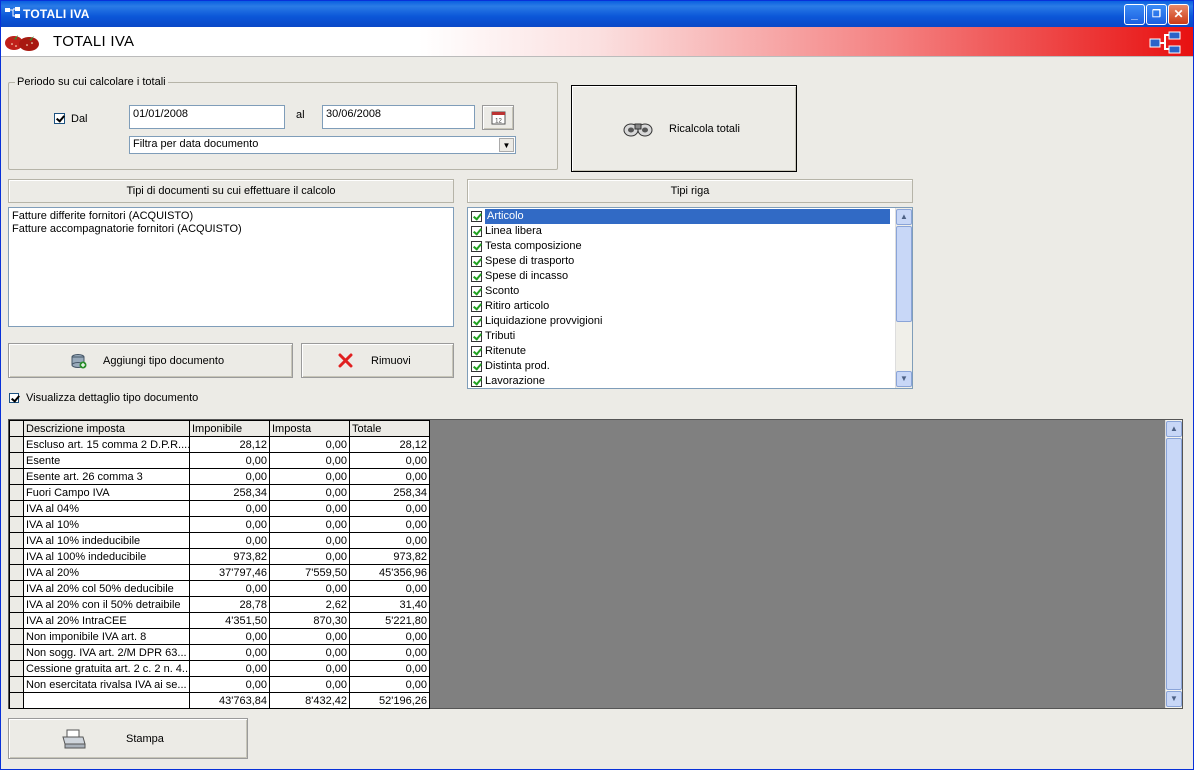 The image size is (1194, 770). I want to click on list-item: Fatture differite fornitori (ACQUISTO), so click(231, 216).